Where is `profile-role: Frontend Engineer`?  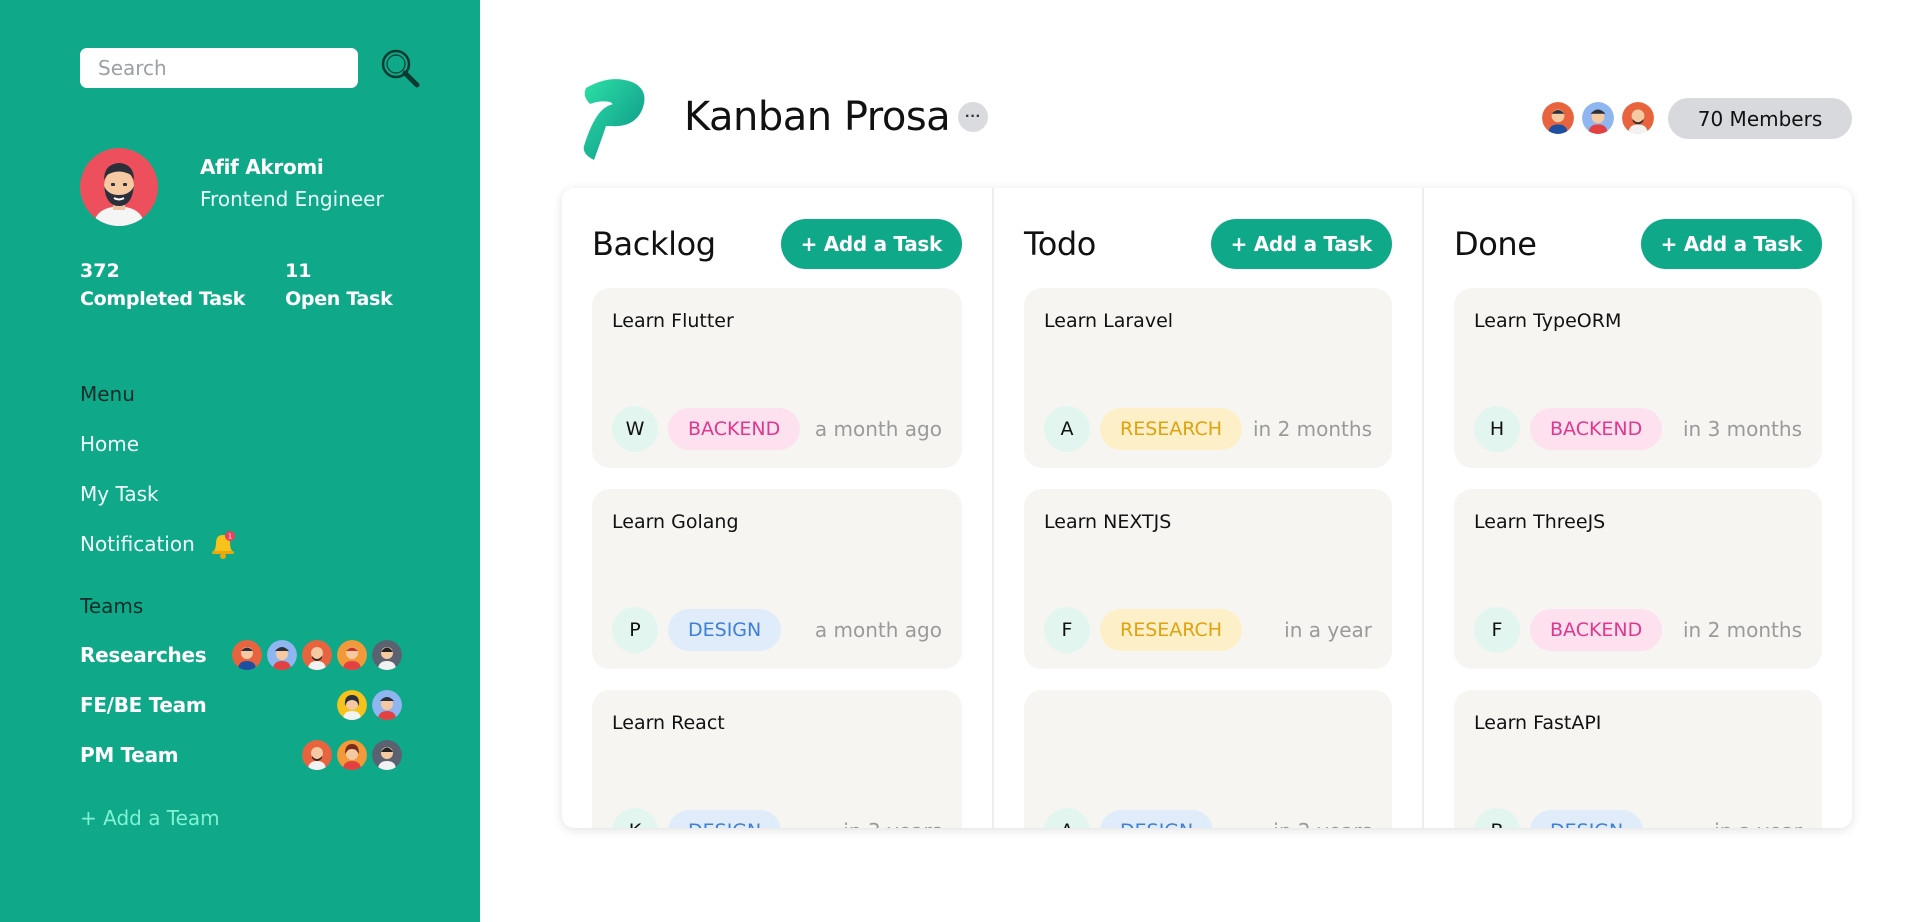 profile-role: Frontend Engineer is located at coordinates (292, 199).